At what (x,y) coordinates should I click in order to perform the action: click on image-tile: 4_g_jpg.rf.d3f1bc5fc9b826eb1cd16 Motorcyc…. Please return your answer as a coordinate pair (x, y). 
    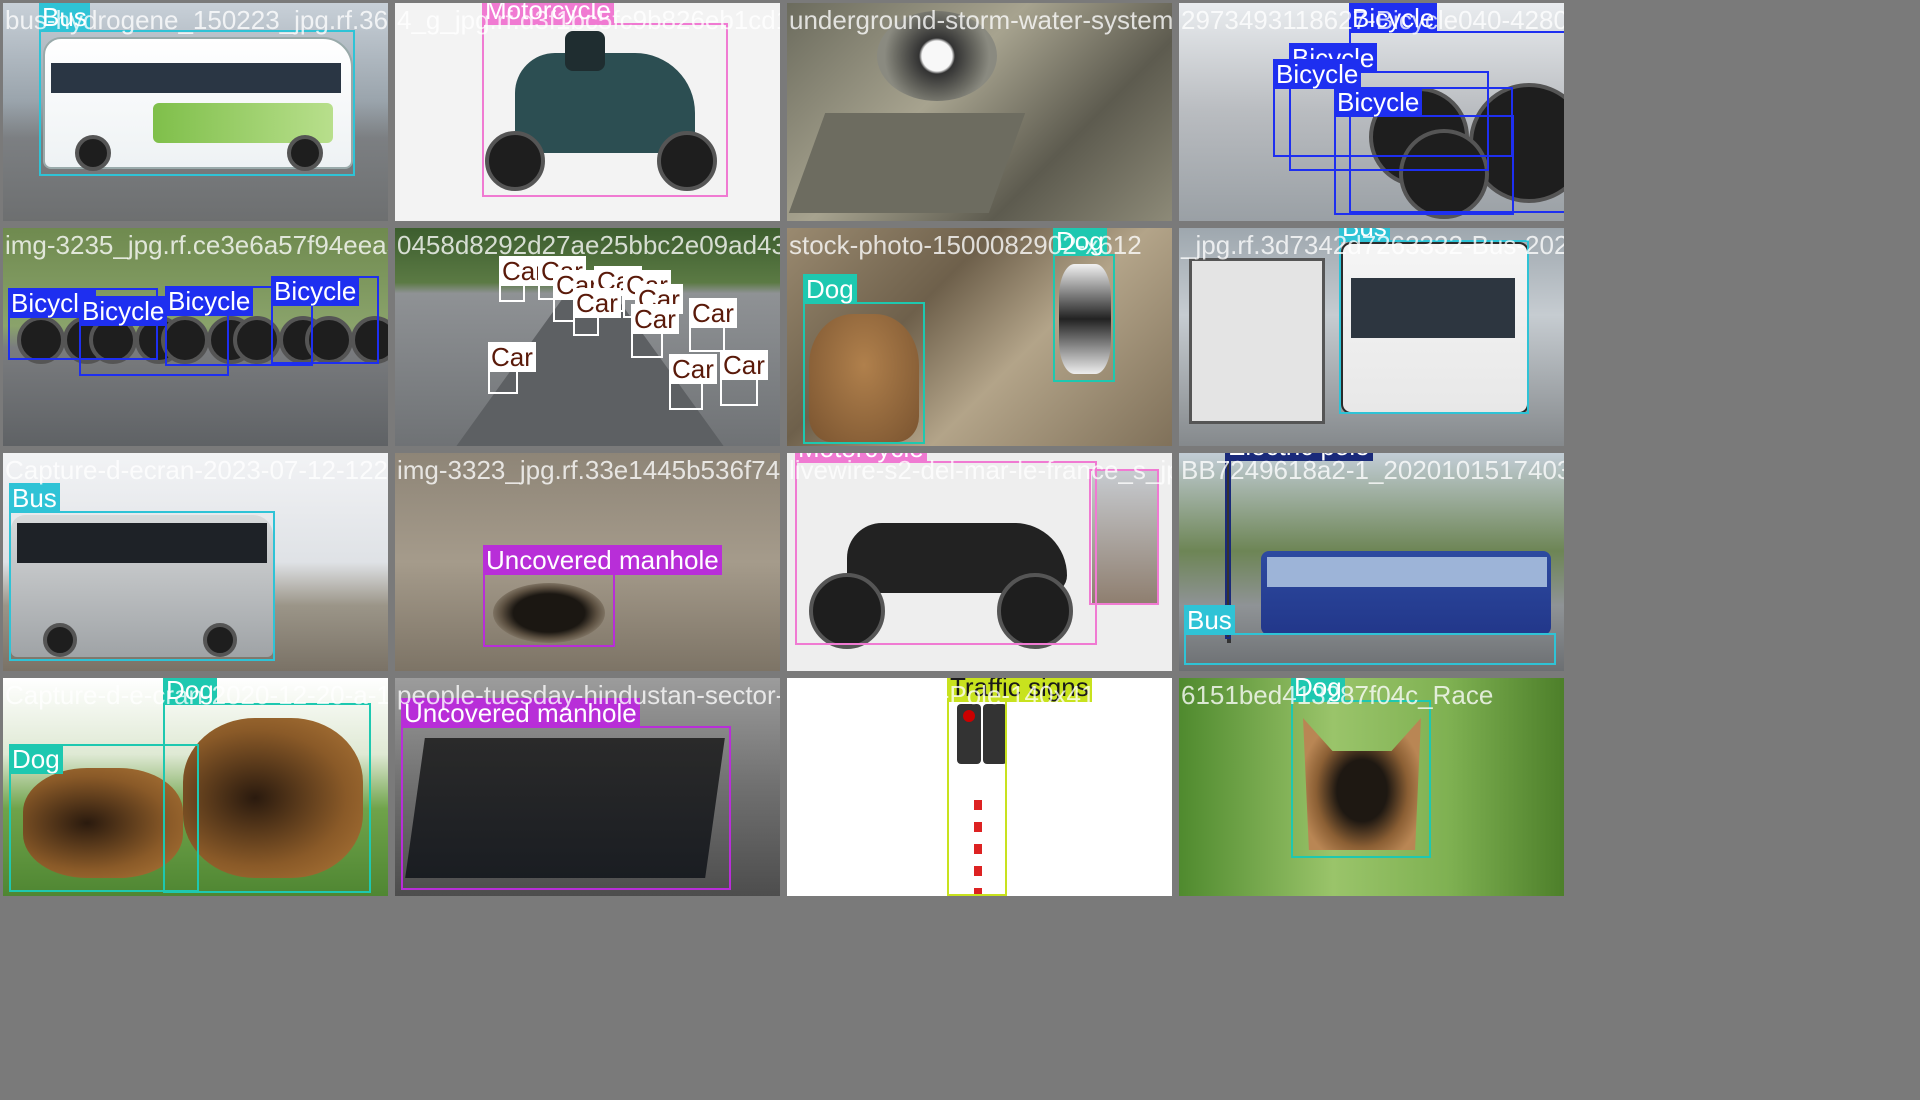
    Looking at the image, I should click on (587, 112).